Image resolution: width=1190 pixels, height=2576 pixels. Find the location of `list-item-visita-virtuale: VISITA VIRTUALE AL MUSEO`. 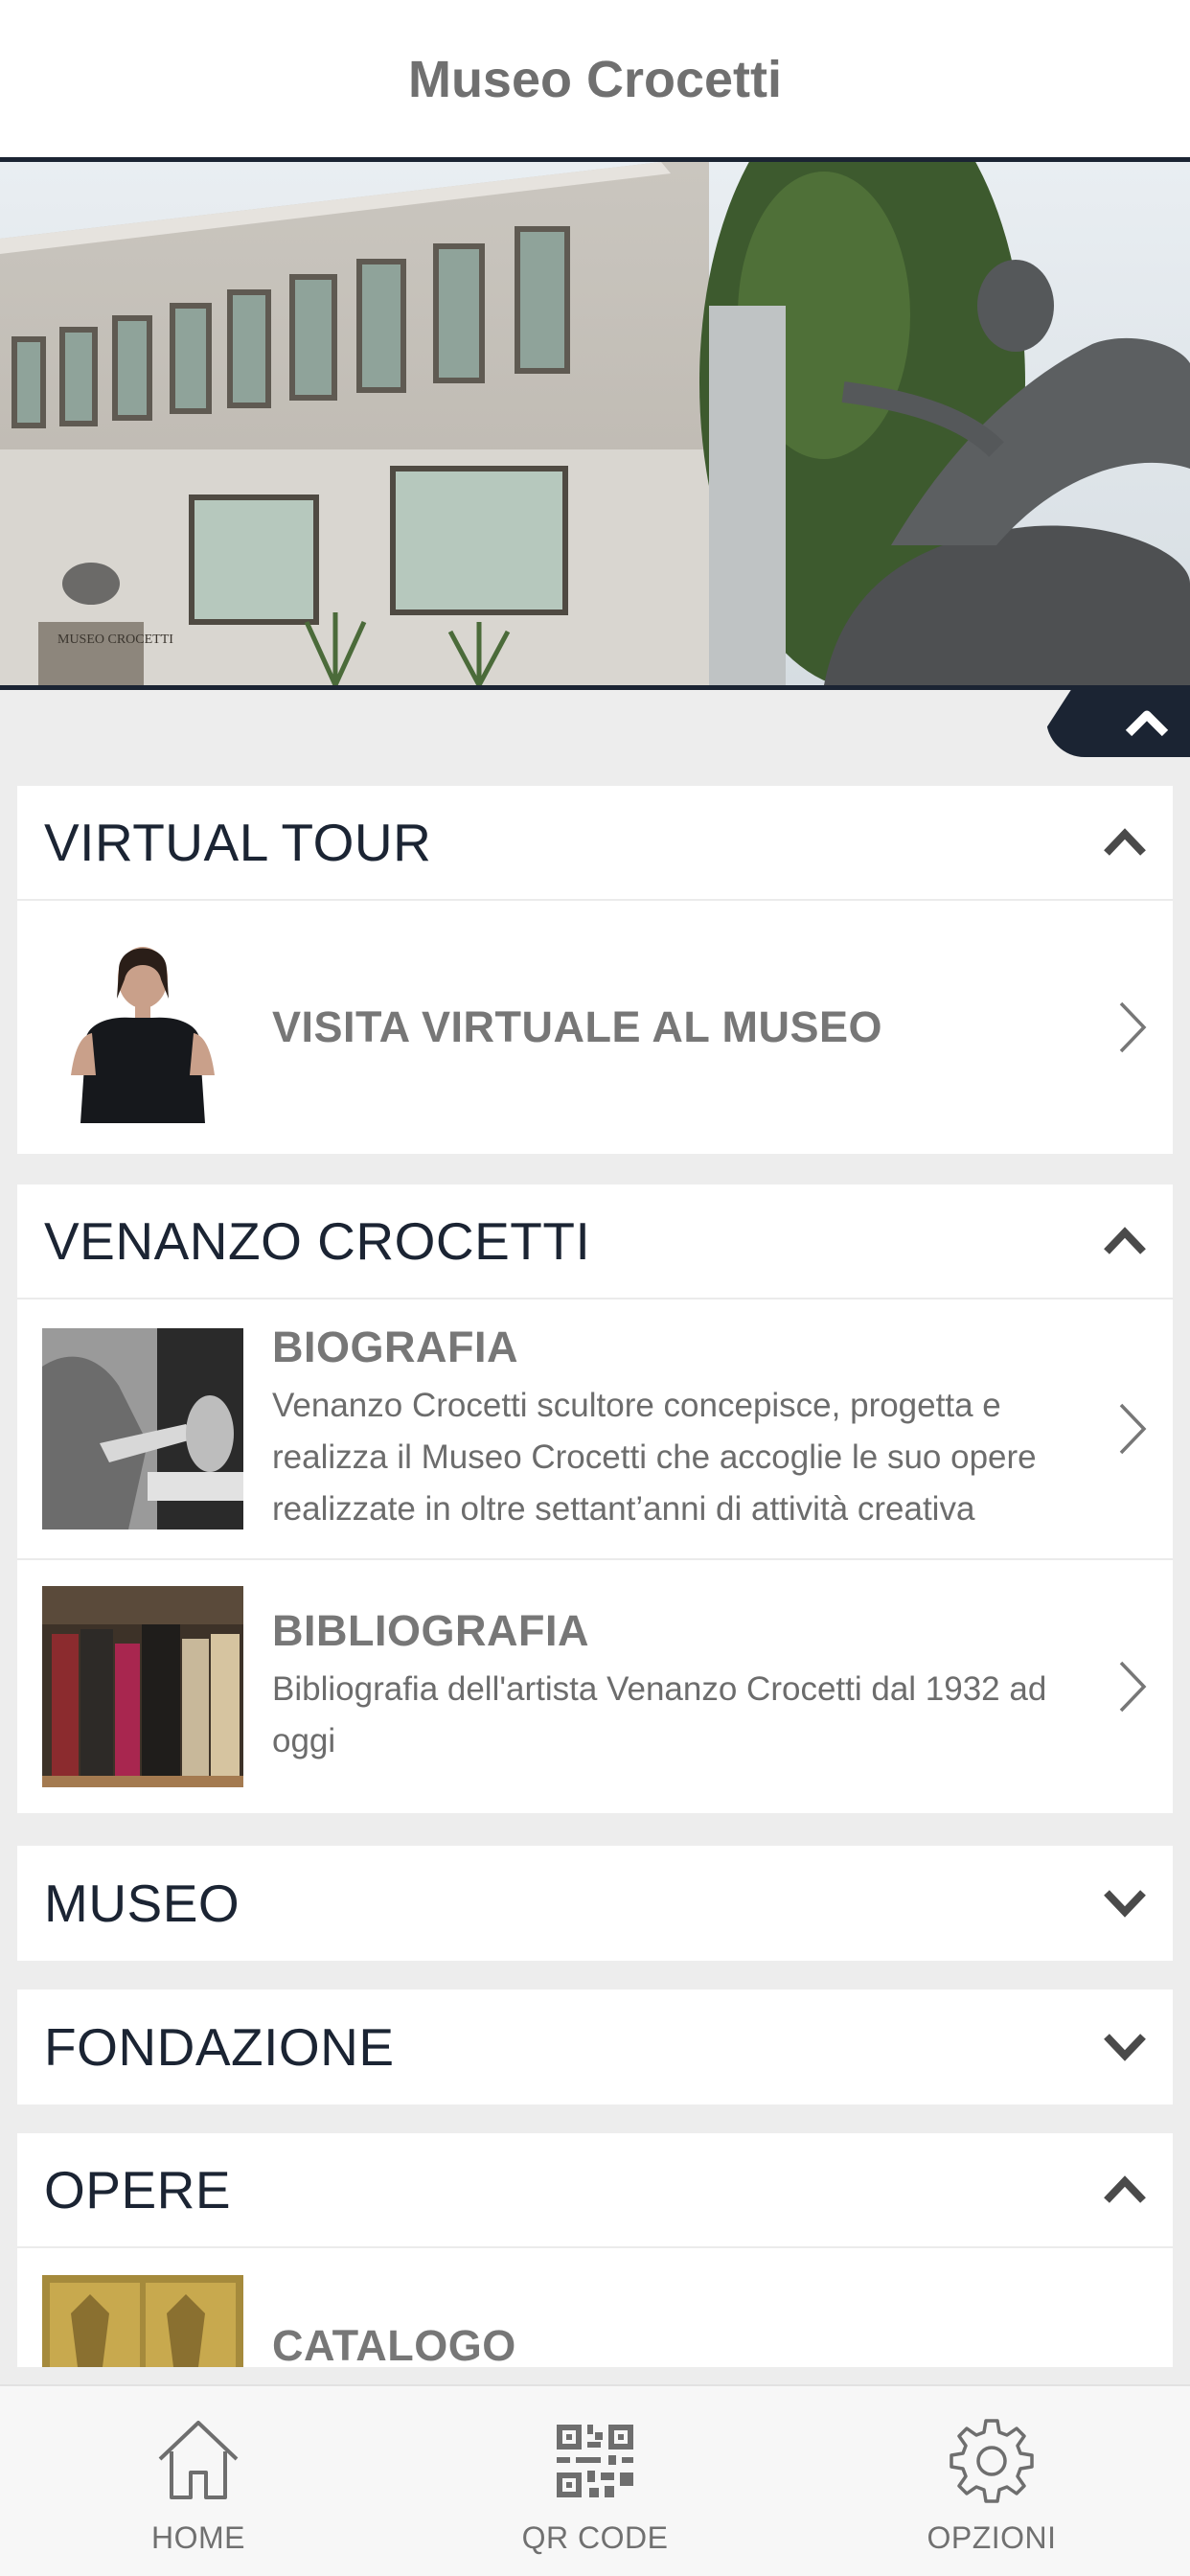

list-item-visita-virtuale: VISITA VIRTUALE AL MUSEO is located at coordinates (595, 1027).